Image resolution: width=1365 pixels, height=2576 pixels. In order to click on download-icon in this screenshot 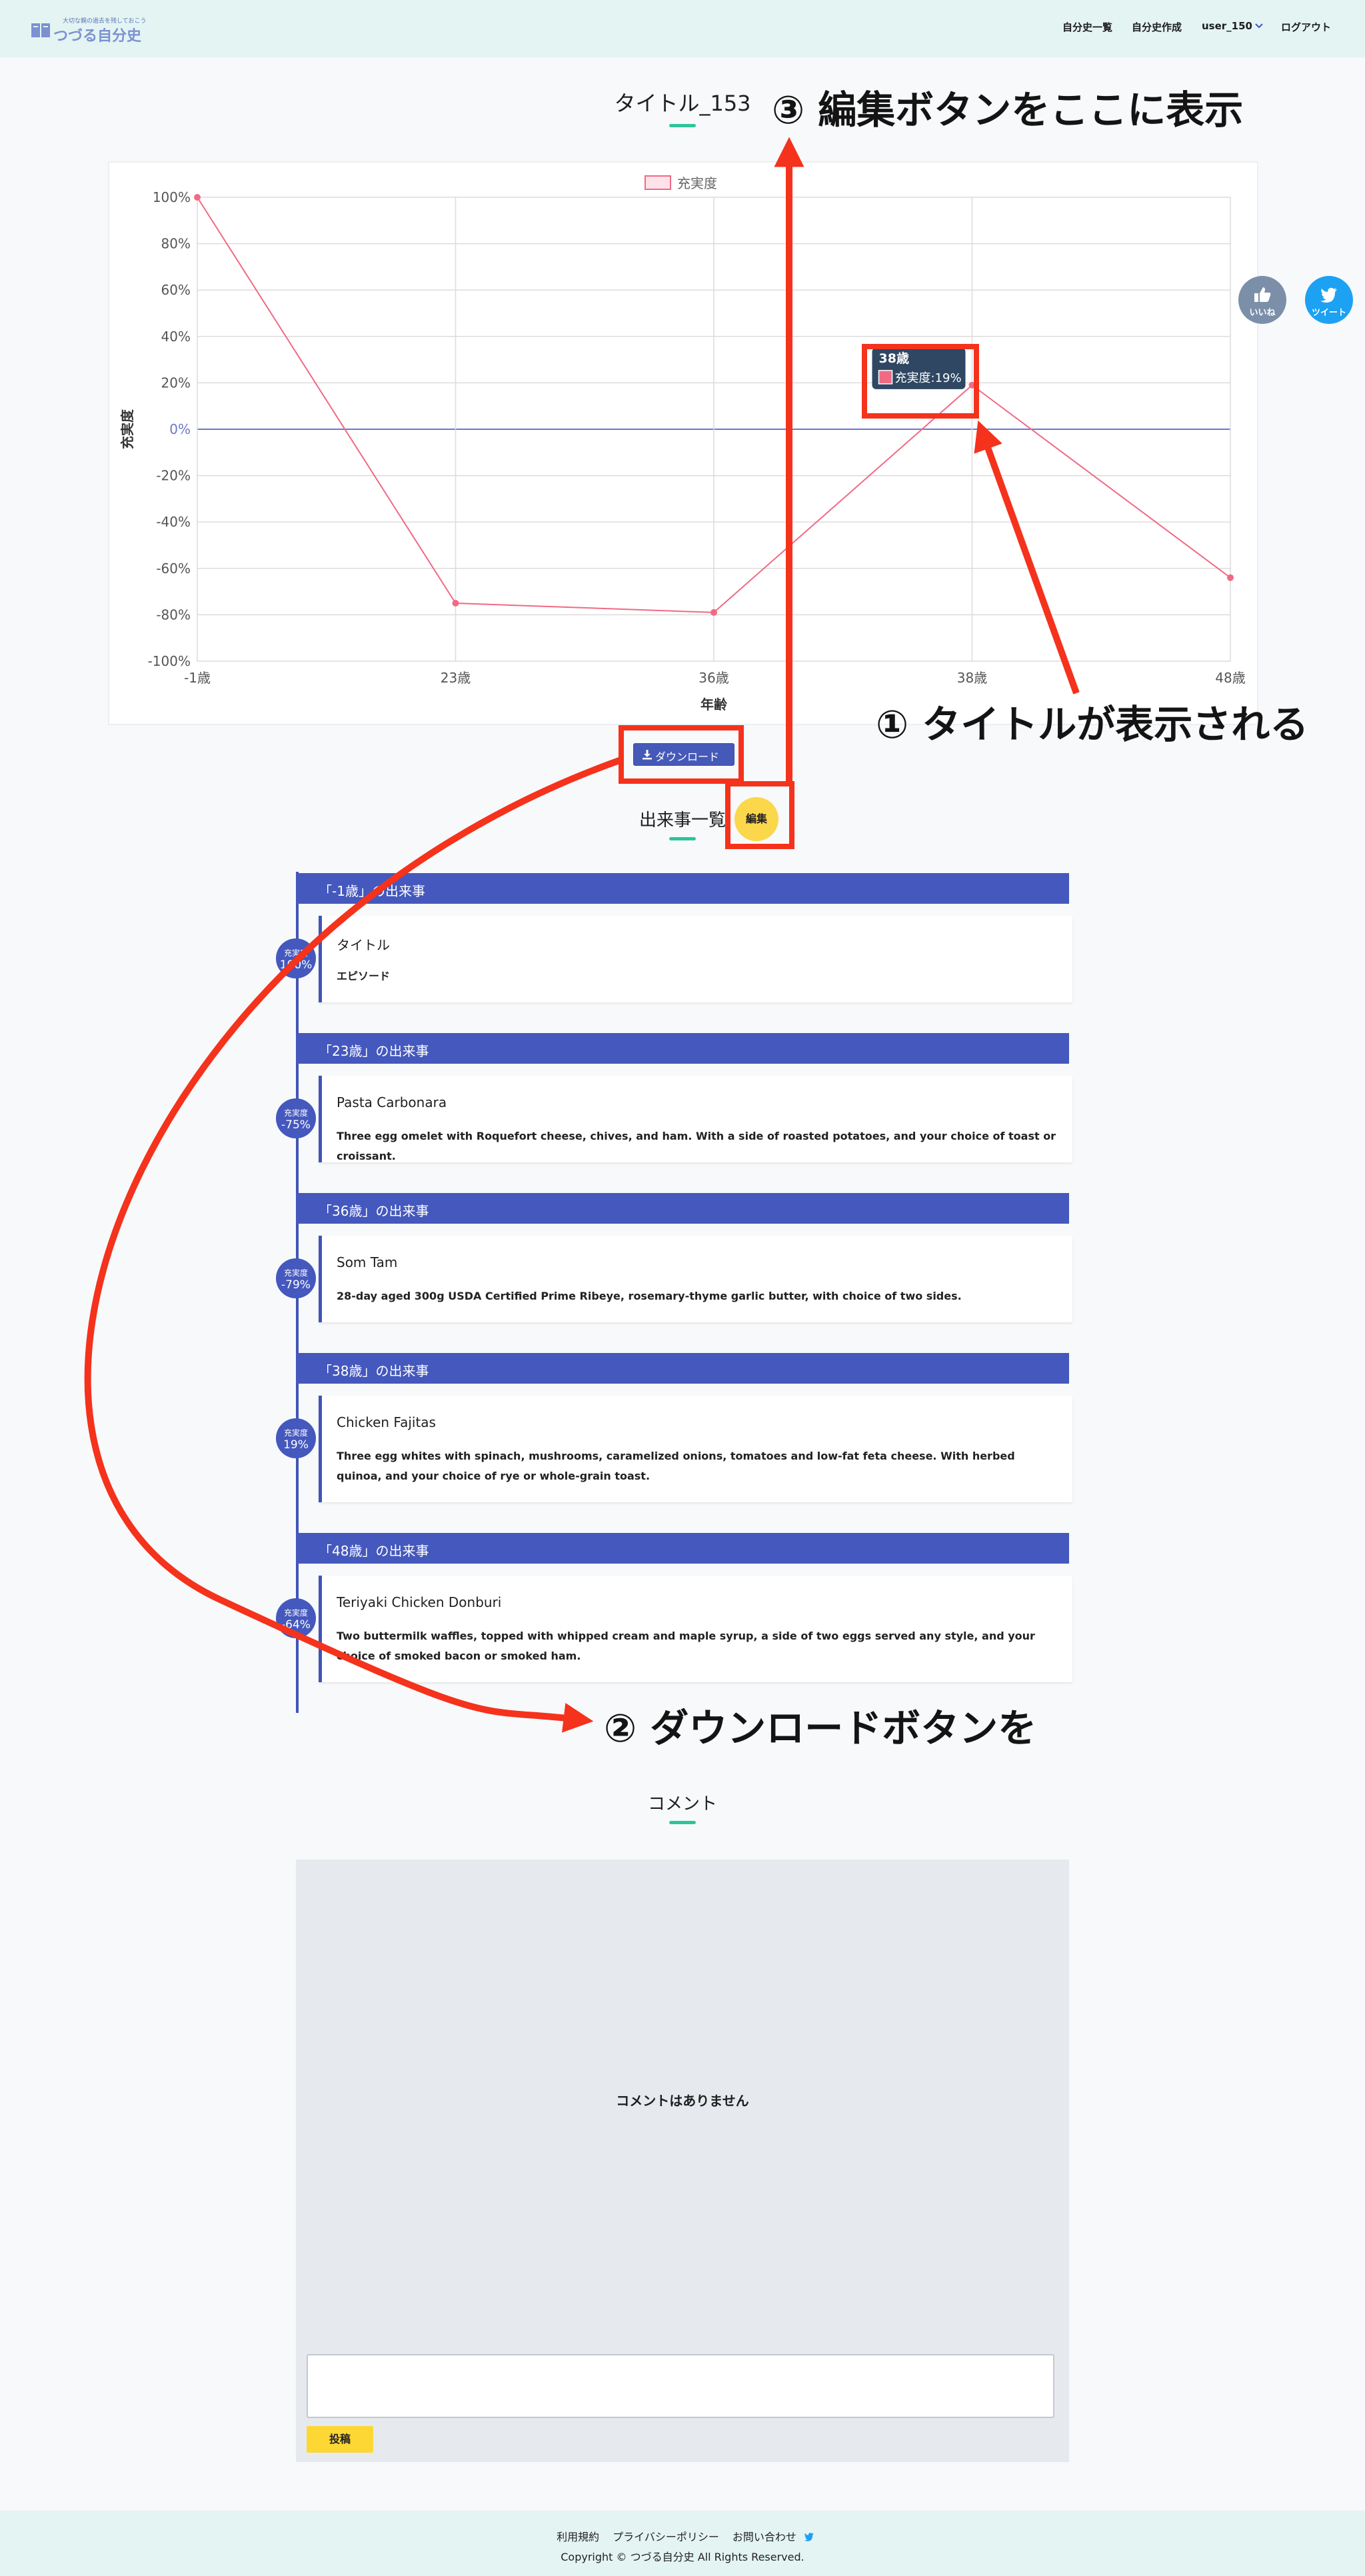, I will do `click(647, 755)`.